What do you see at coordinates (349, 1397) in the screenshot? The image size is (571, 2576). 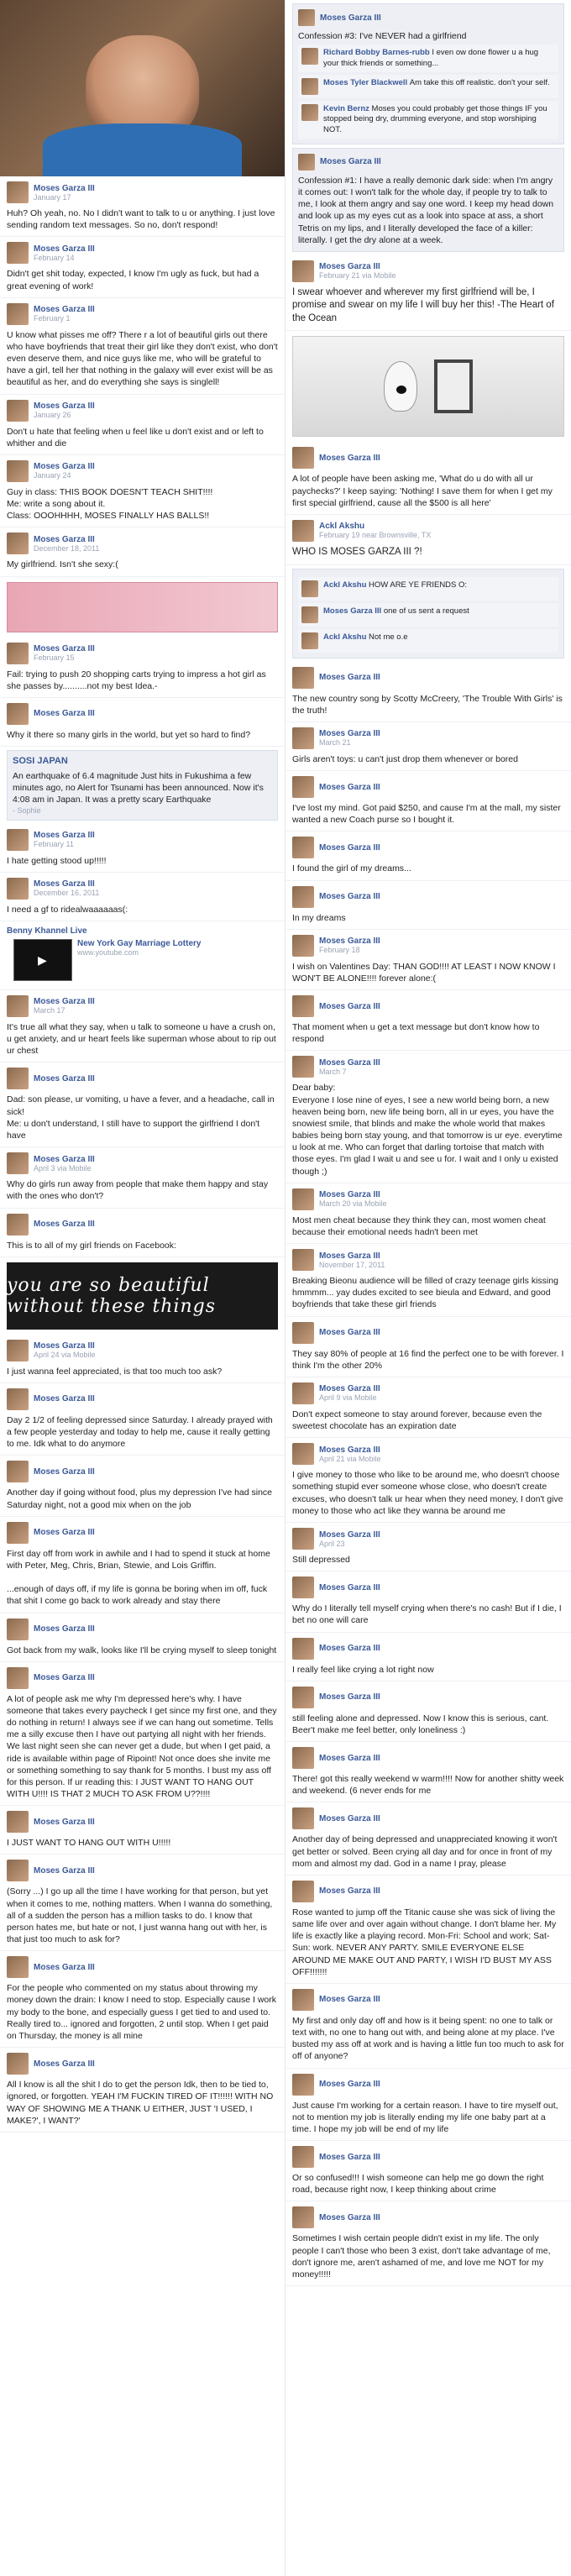 I see `post-time: April 9 via Mobile` at bounding box center [349, 1397].